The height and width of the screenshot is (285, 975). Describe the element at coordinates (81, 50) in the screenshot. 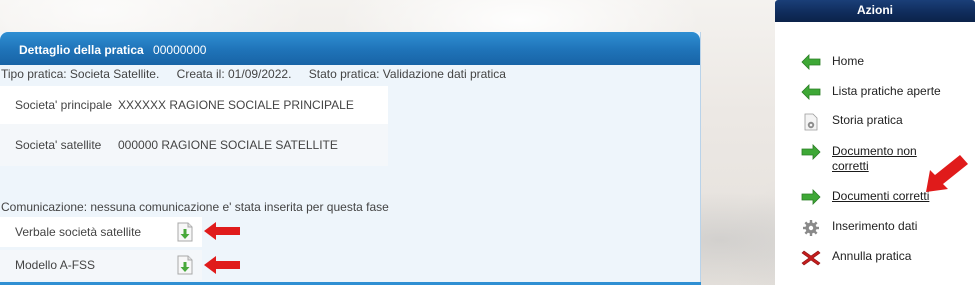

I see `panel-title: Dettaglio della pratica` at that location.